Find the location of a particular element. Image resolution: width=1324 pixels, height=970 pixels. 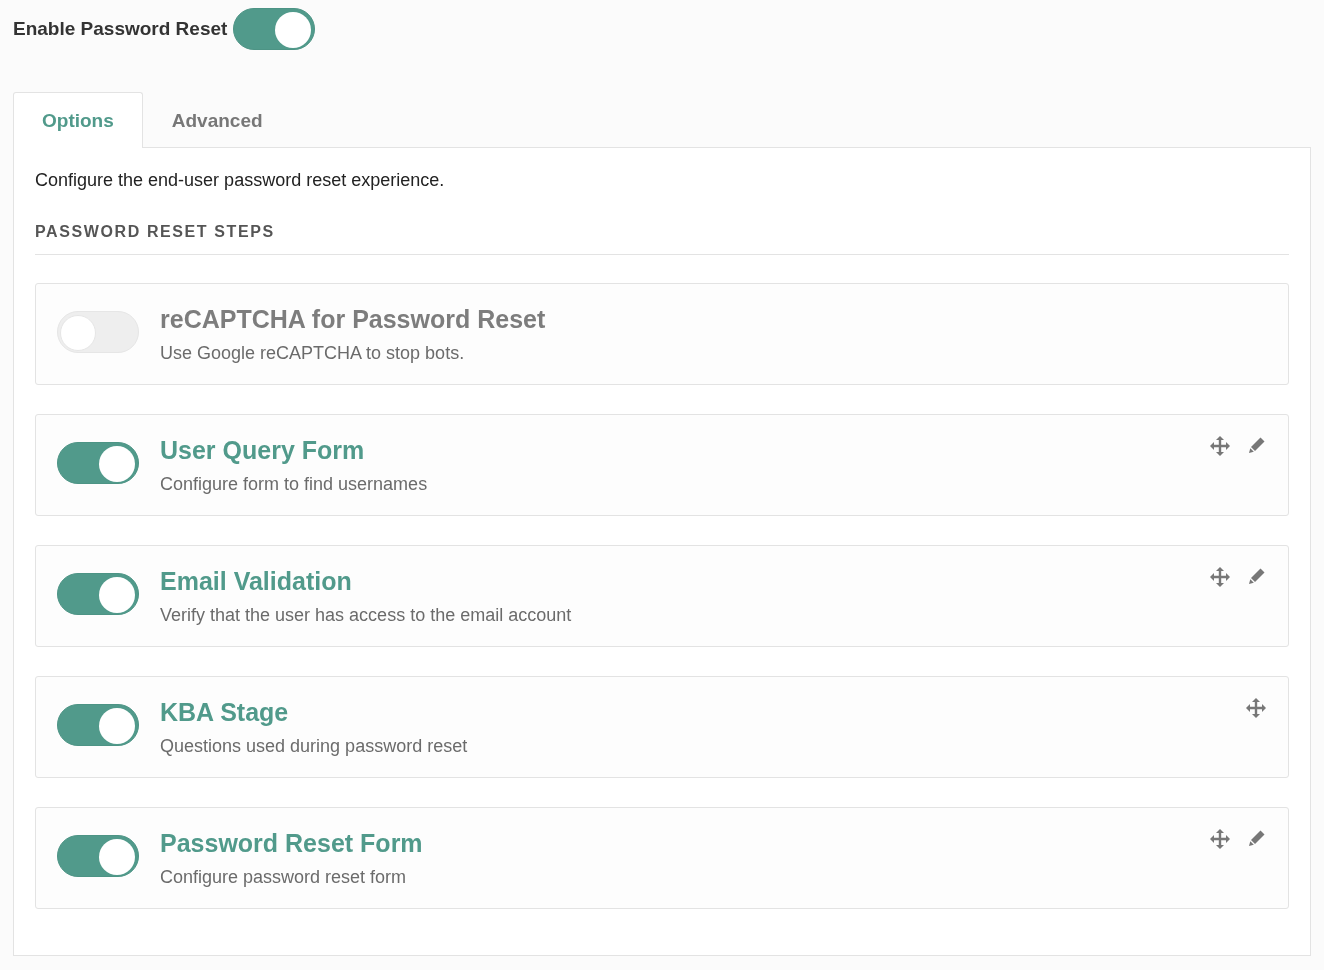

step-description: Verify that the user has access to the email account is located at coordinates (366, 615).